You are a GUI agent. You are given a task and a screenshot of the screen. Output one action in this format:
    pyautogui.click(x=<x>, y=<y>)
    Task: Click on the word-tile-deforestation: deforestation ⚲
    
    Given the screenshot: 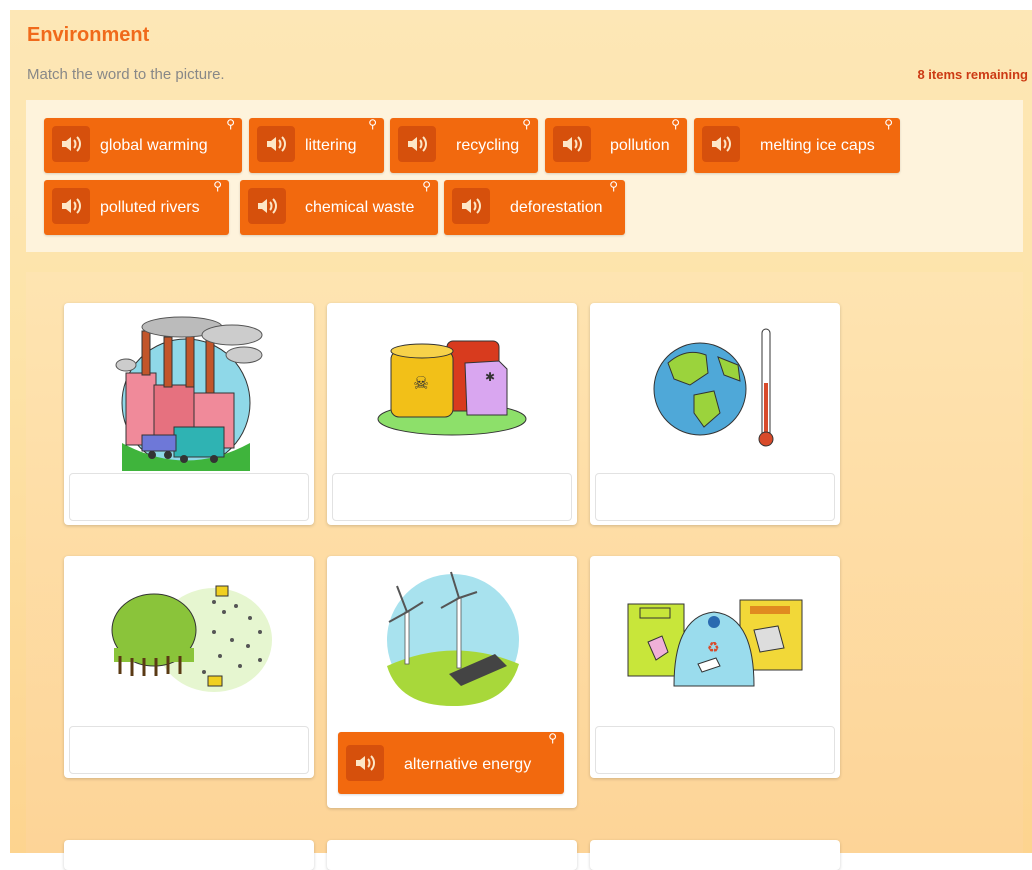 What is the action you would take?
    pyautogui.click(x=534, y=207)
    